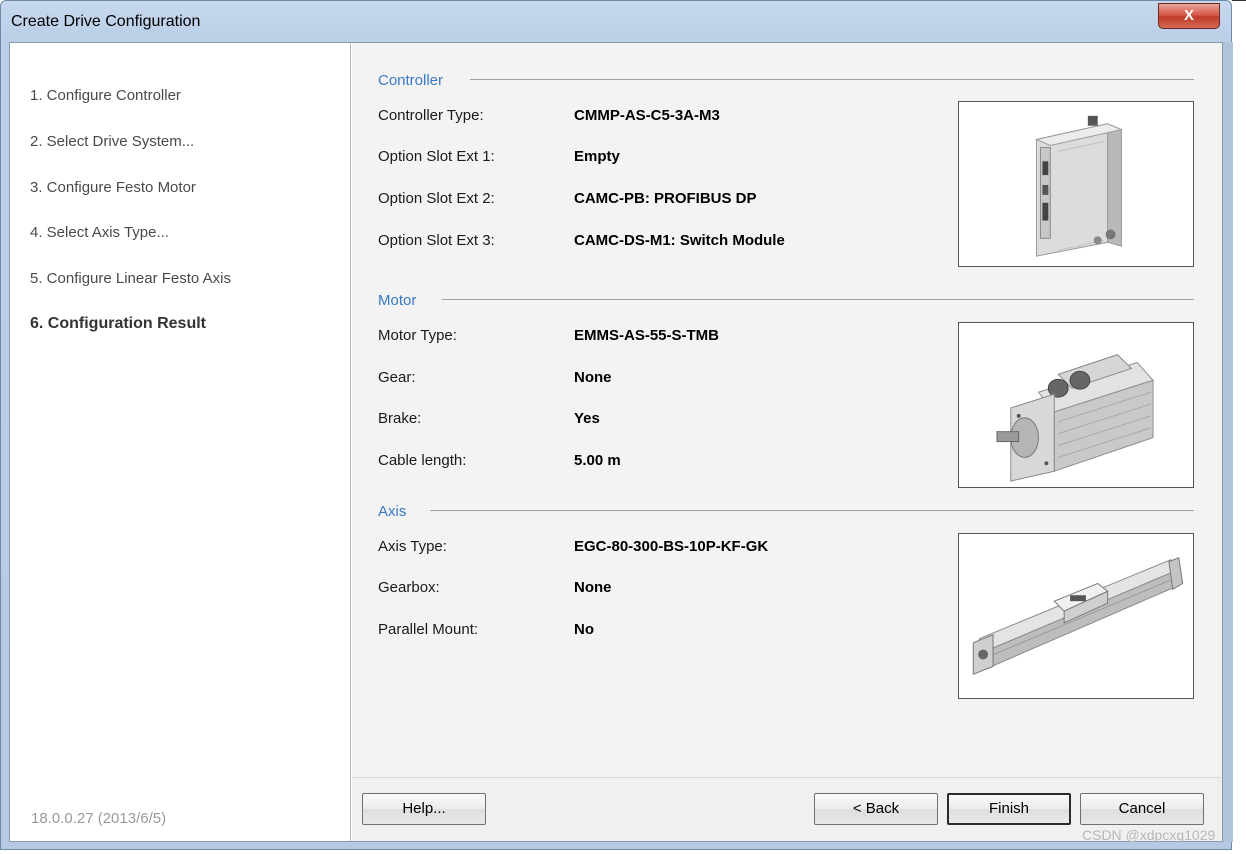 The width and height of the screenshot is (1246, 854). What do you see at coordinates (409, 587) in the screenshot?
I see `gearbox-label: Gearbox:` at bounding box center [409, 587].